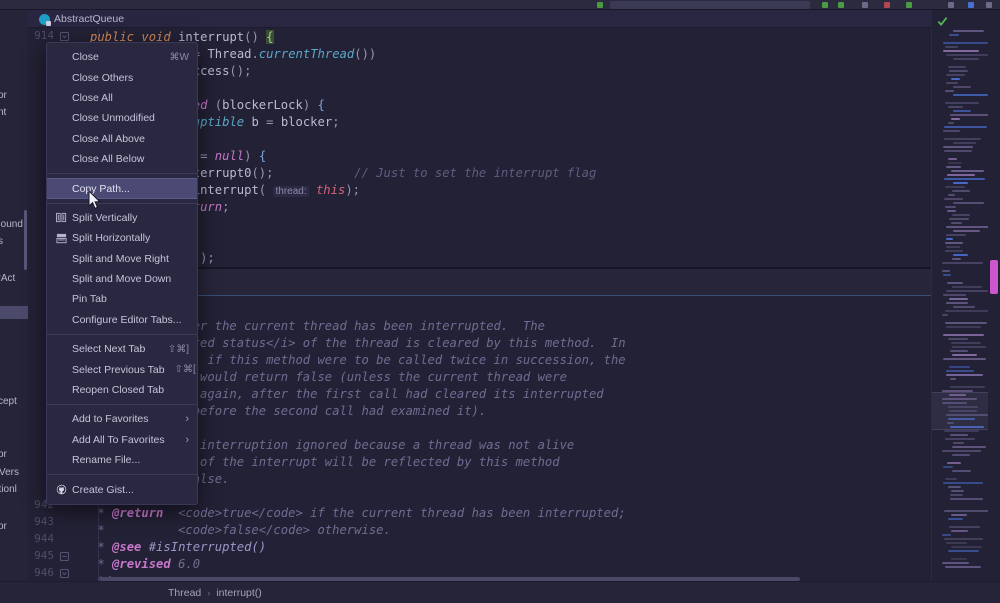  I want to click on javadoc-see-ref: #isInterrupted(), so click(207, 547).